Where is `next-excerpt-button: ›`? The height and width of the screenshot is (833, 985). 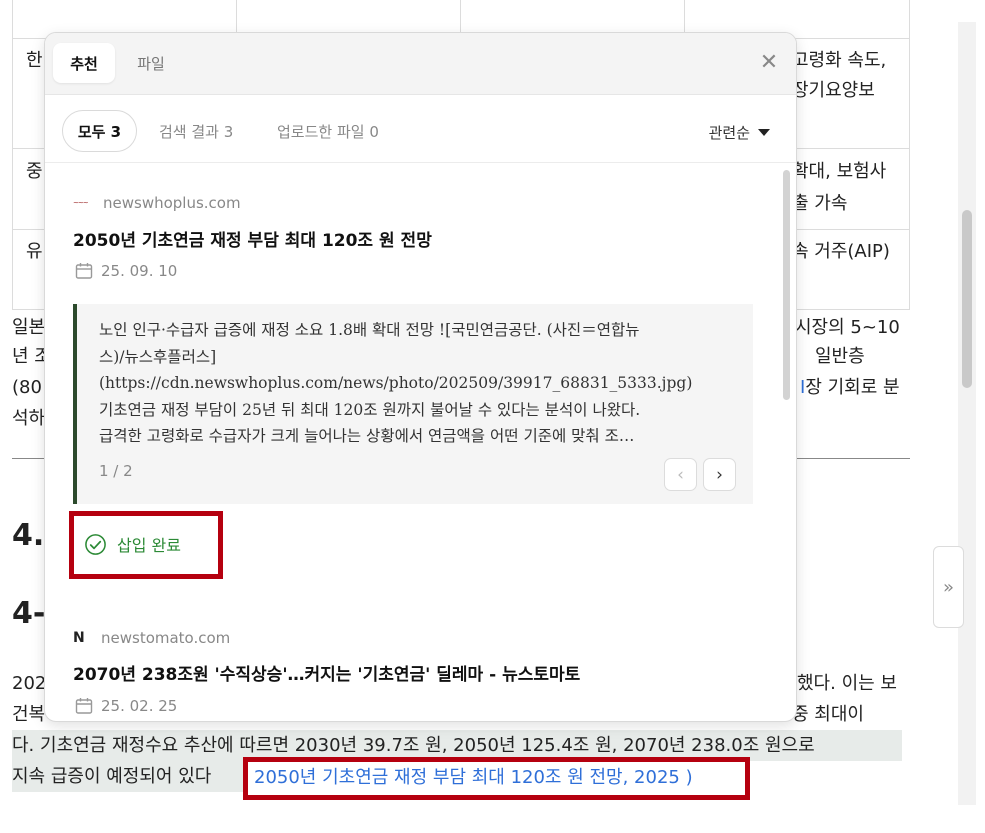
next-excerpt-button: › is located at coordinates (719, 474).